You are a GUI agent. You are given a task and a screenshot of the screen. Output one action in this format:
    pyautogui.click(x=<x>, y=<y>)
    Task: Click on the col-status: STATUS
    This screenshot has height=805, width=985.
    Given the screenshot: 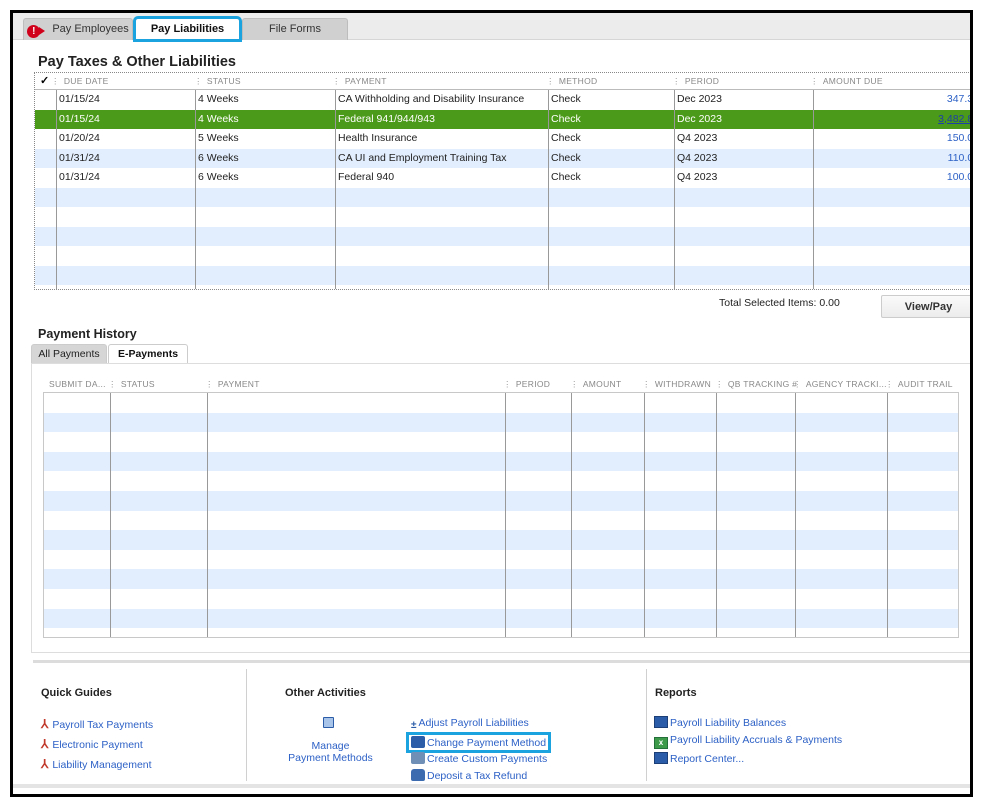 What is the action you would take?
    pyautogui.click(x=217, y=81)
    